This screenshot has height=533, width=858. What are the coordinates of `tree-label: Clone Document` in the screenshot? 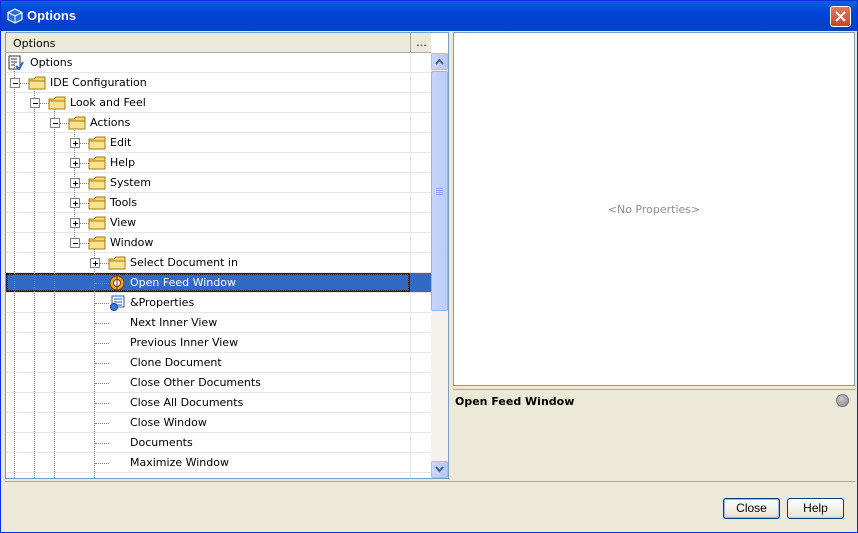 It's located at (176, 362).